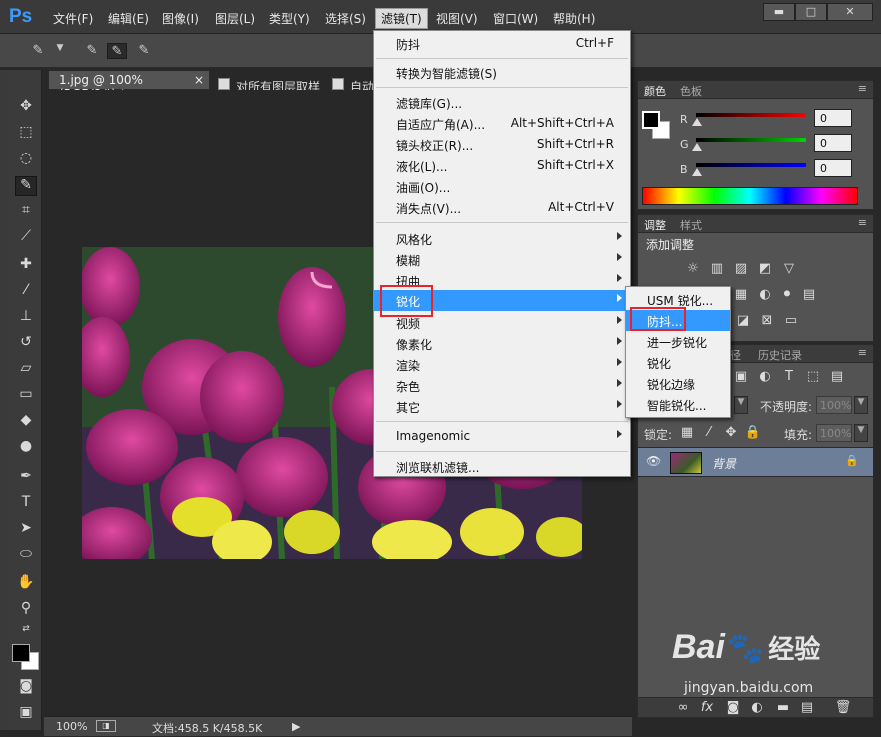  Describe the element at coordinates (235, 18) in the screenshot. I see `menu-layer: 图层(L)` at that location.